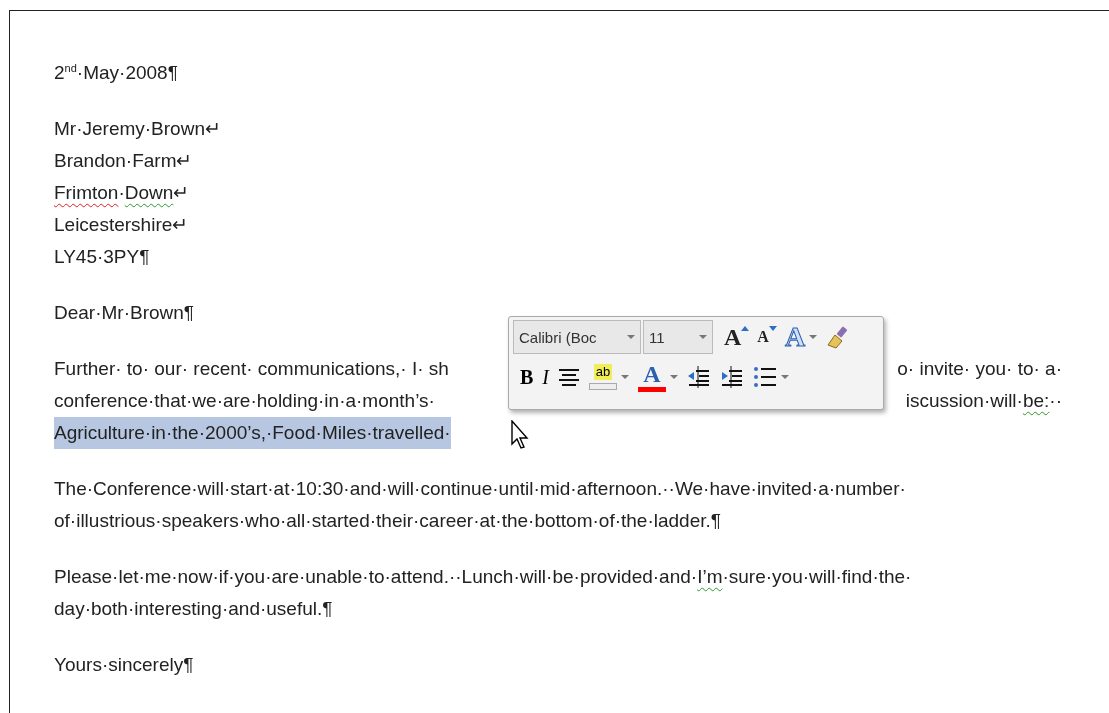 Image resolution: width=1109 pixels, height=713 pixels. Describe the element at coordinates (521, 435) in the screenshot. I see `mouse-pointer-icon` at that location.